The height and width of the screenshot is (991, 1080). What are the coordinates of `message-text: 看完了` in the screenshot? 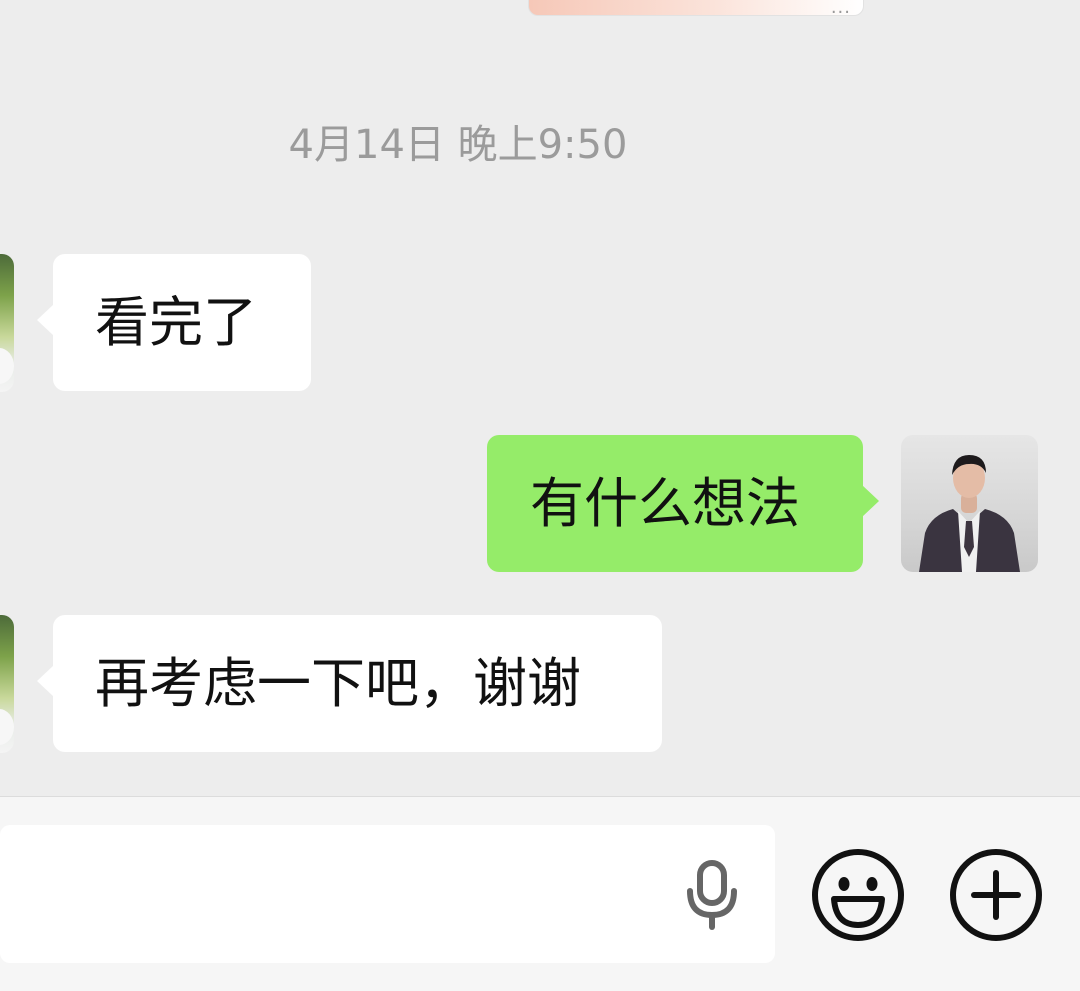 It's located at (176, 322).